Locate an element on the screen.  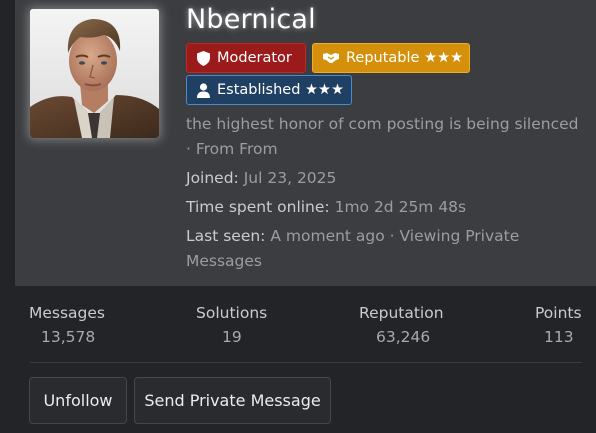
stat-points-value: 113 is located at coordinates (559, 337).